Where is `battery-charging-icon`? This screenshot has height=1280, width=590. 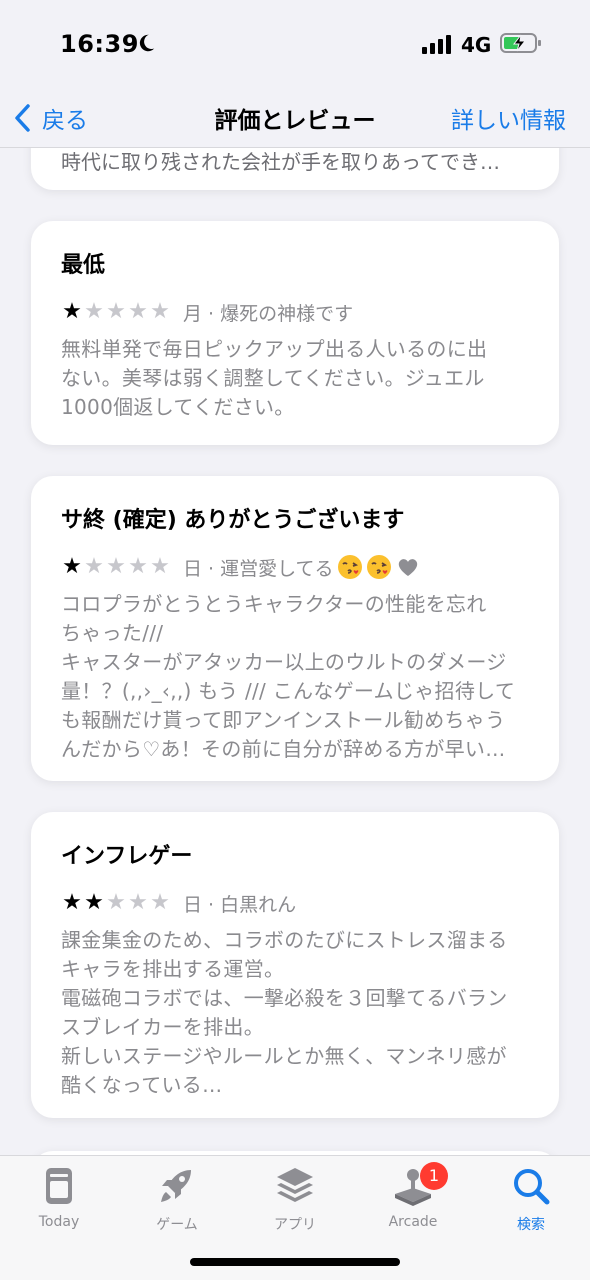 battery-charging-icon is located at coordinates (520, 43).